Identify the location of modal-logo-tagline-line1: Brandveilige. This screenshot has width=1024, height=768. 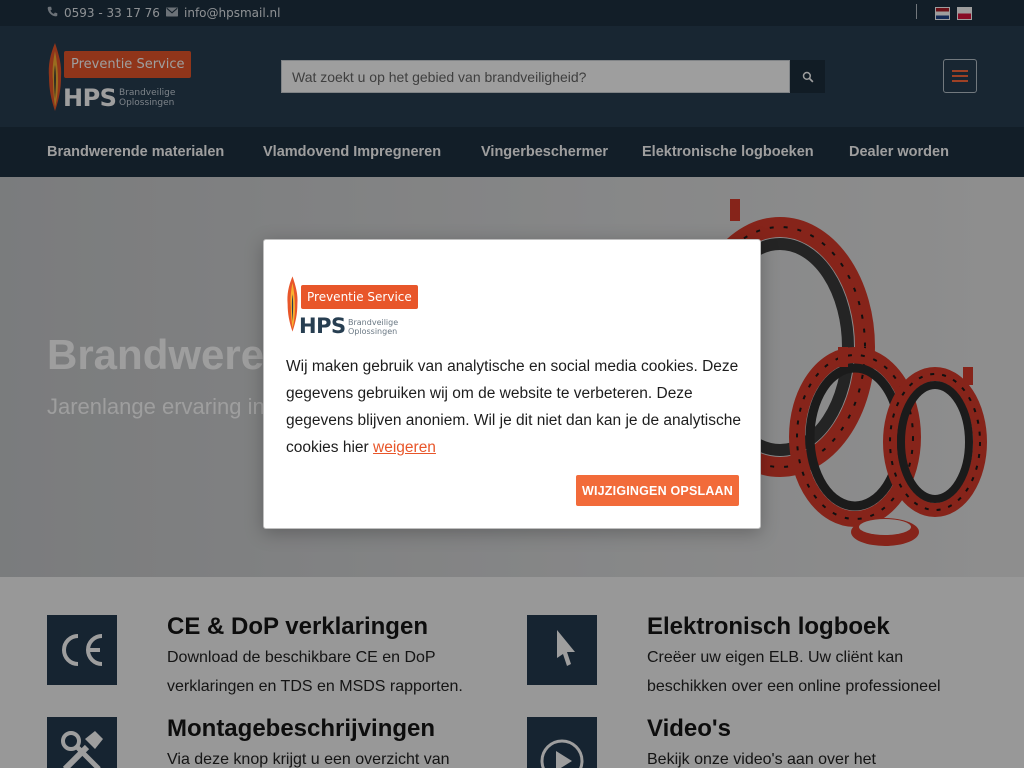
(373, 322).